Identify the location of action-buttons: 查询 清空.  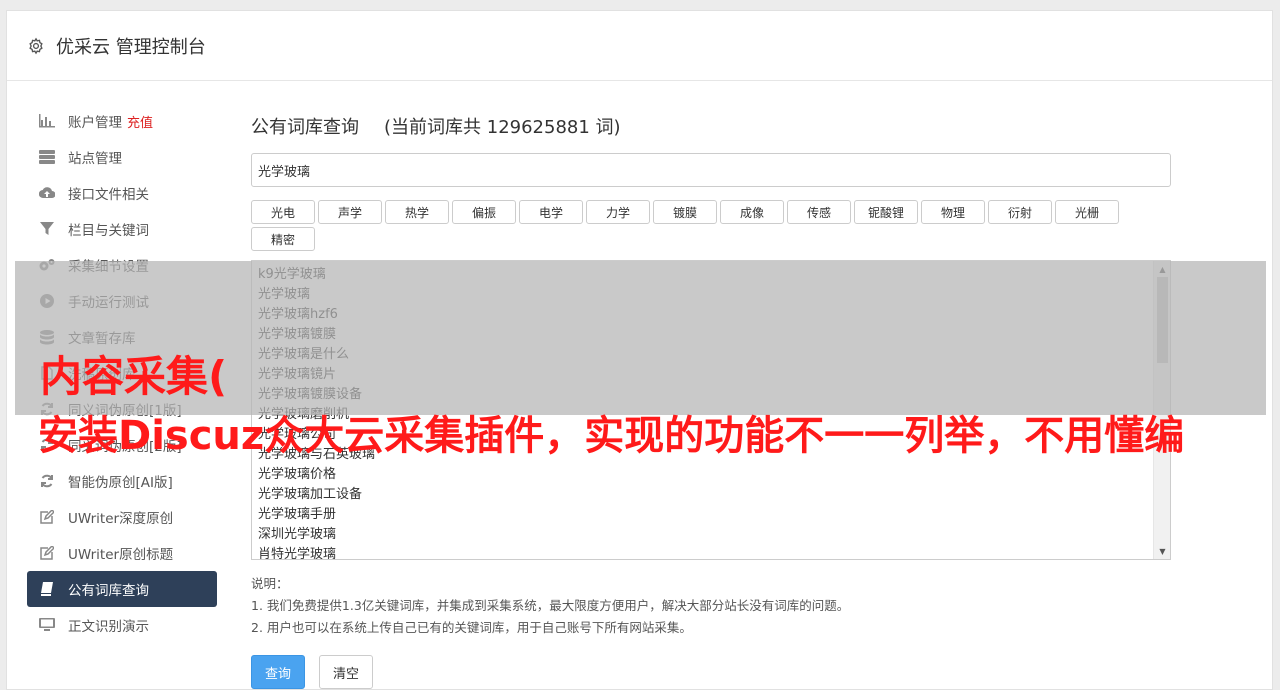
(711, 672).